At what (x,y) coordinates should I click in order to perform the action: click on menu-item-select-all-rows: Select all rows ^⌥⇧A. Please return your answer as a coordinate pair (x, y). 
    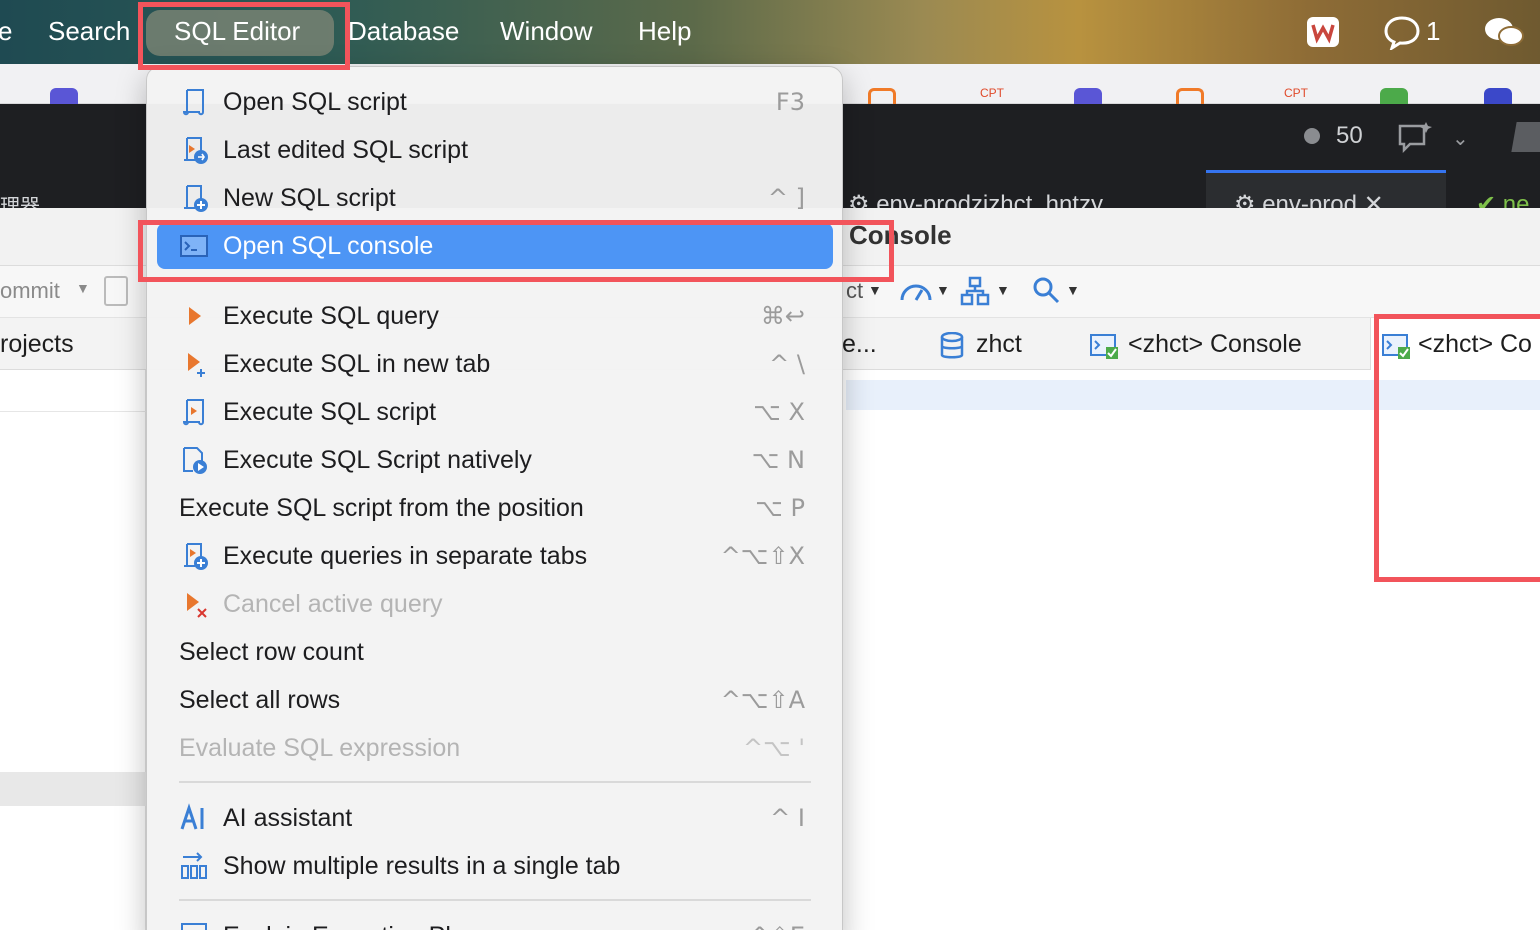
    Looking at the image, I should click on (495, 700).